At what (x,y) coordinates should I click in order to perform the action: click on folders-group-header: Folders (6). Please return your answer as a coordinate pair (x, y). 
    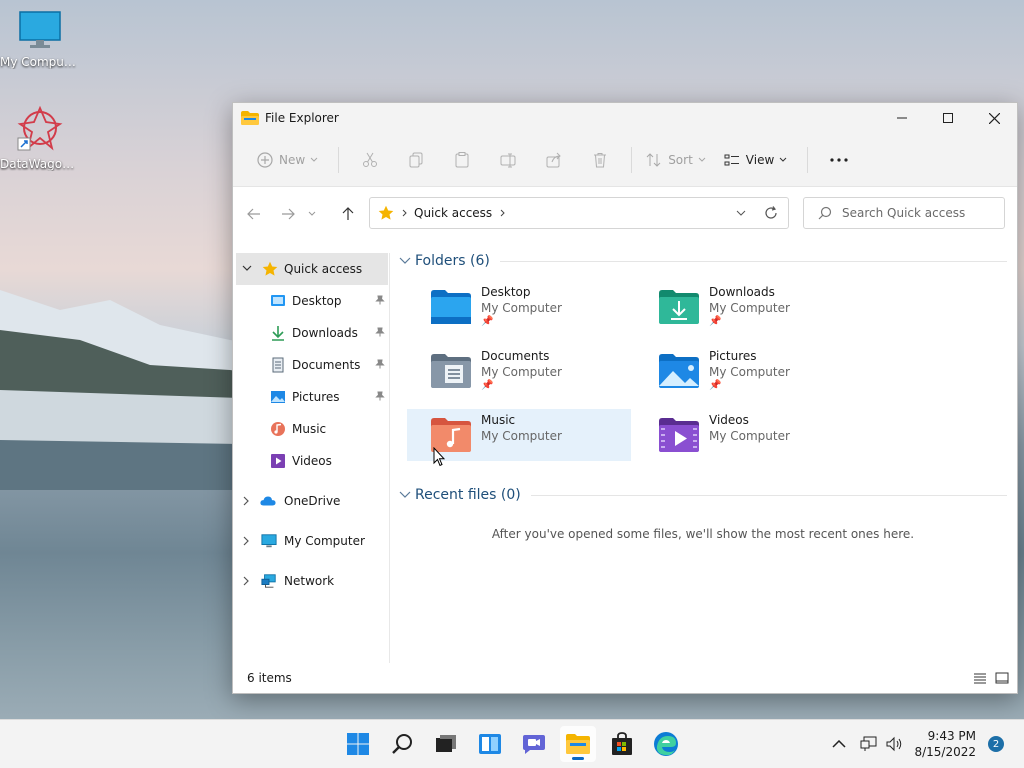
    Looking at the image, I should click on (703, 261).